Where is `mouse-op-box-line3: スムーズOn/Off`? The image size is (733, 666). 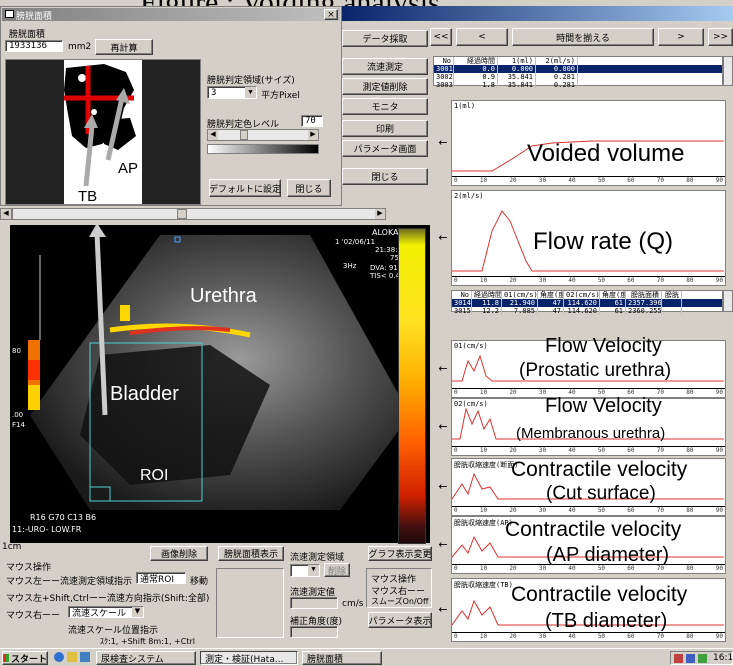 mouse-op-box-line3: スムーズOn/Off is located at coordinates (400, 601).